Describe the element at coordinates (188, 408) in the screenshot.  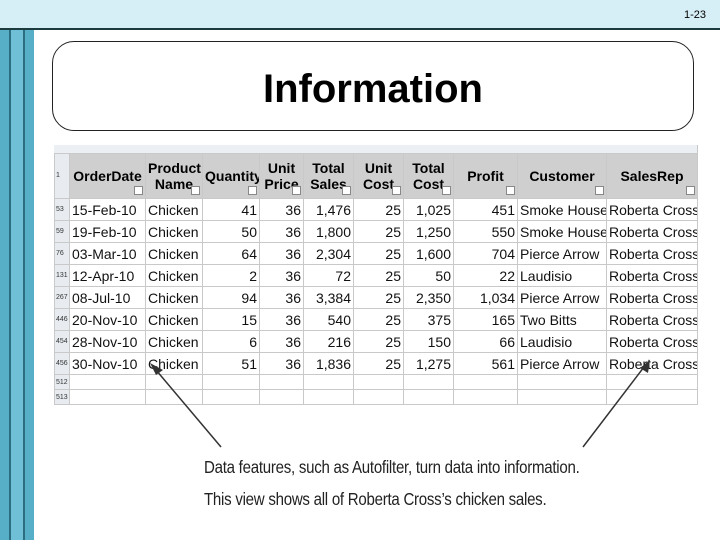
I see `arrow-to-product-column` at that location.